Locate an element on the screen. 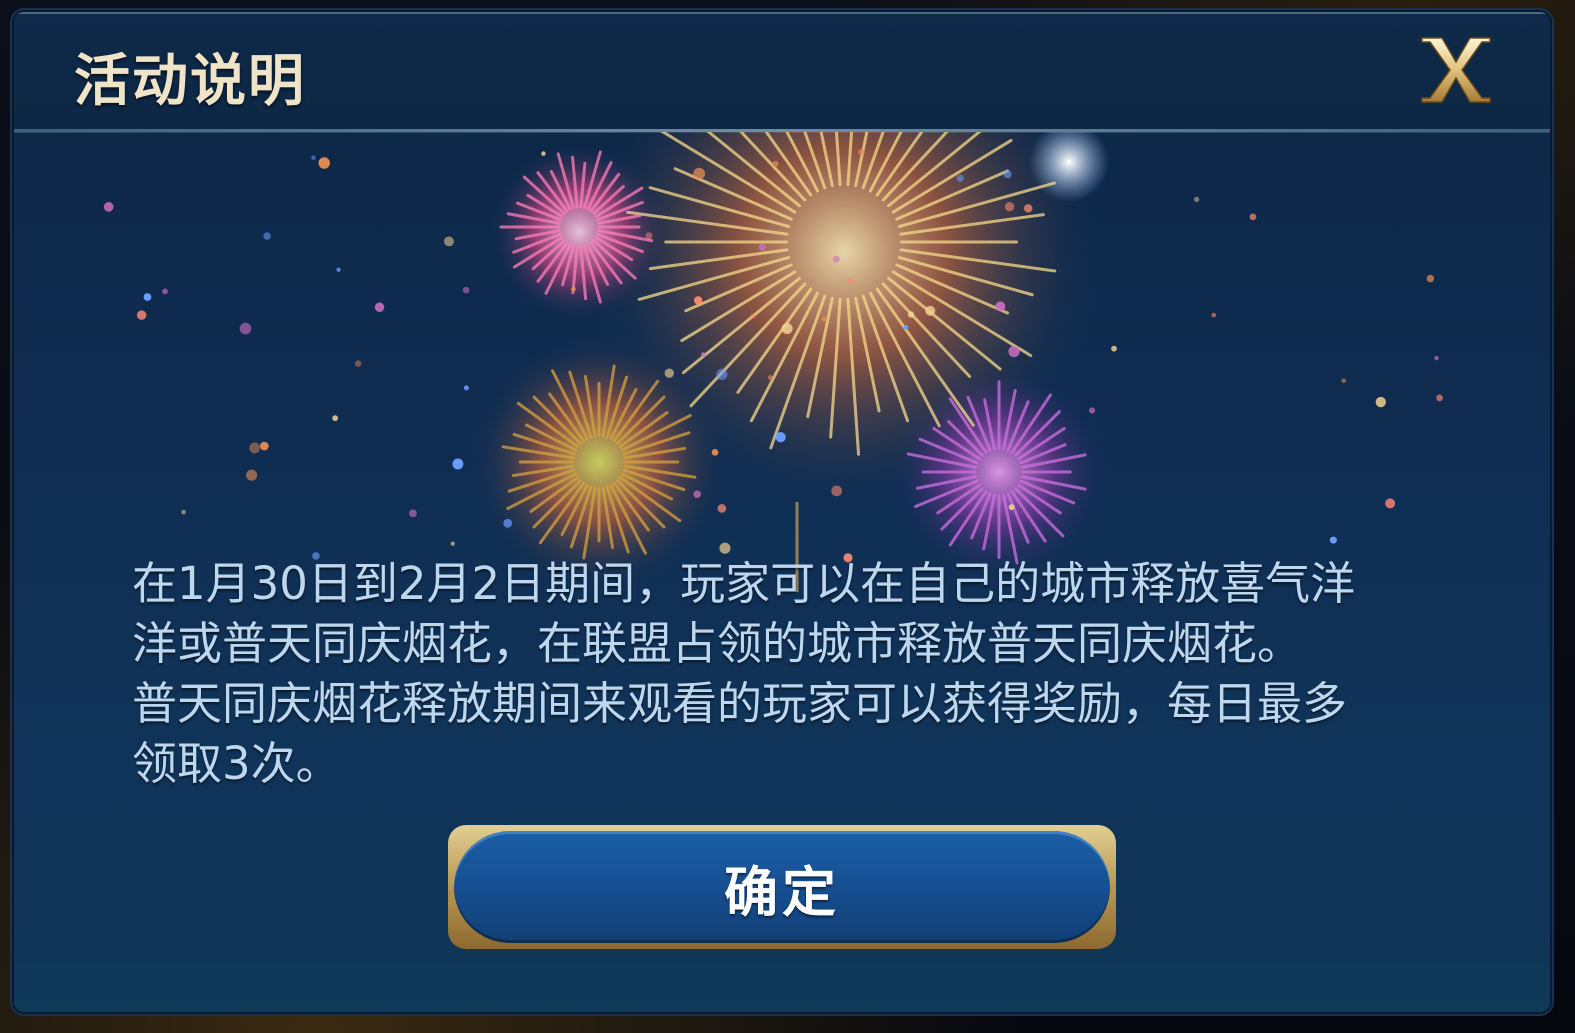  description-line: 在1月30日到2月2日期间，玩家可以在自己的城市释放喜气洋 is located at coordinates (744, 583).